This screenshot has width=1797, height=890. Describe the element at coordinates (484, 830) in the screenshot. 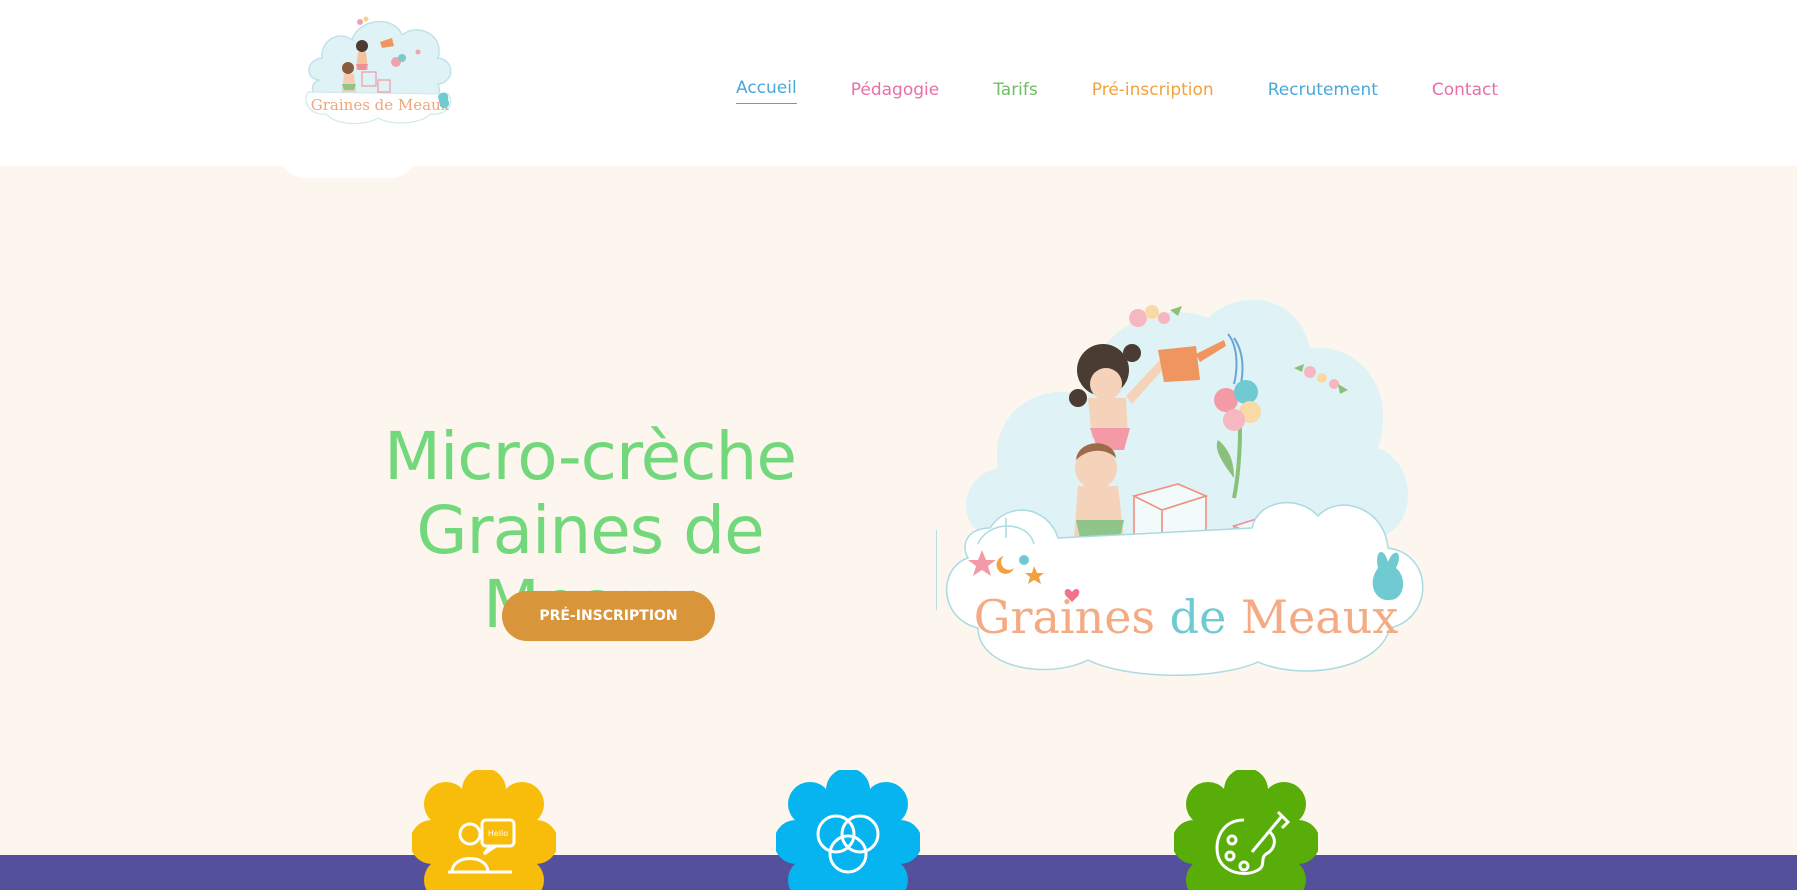

I see `speech-bubbles-icon: Hello` at that location.